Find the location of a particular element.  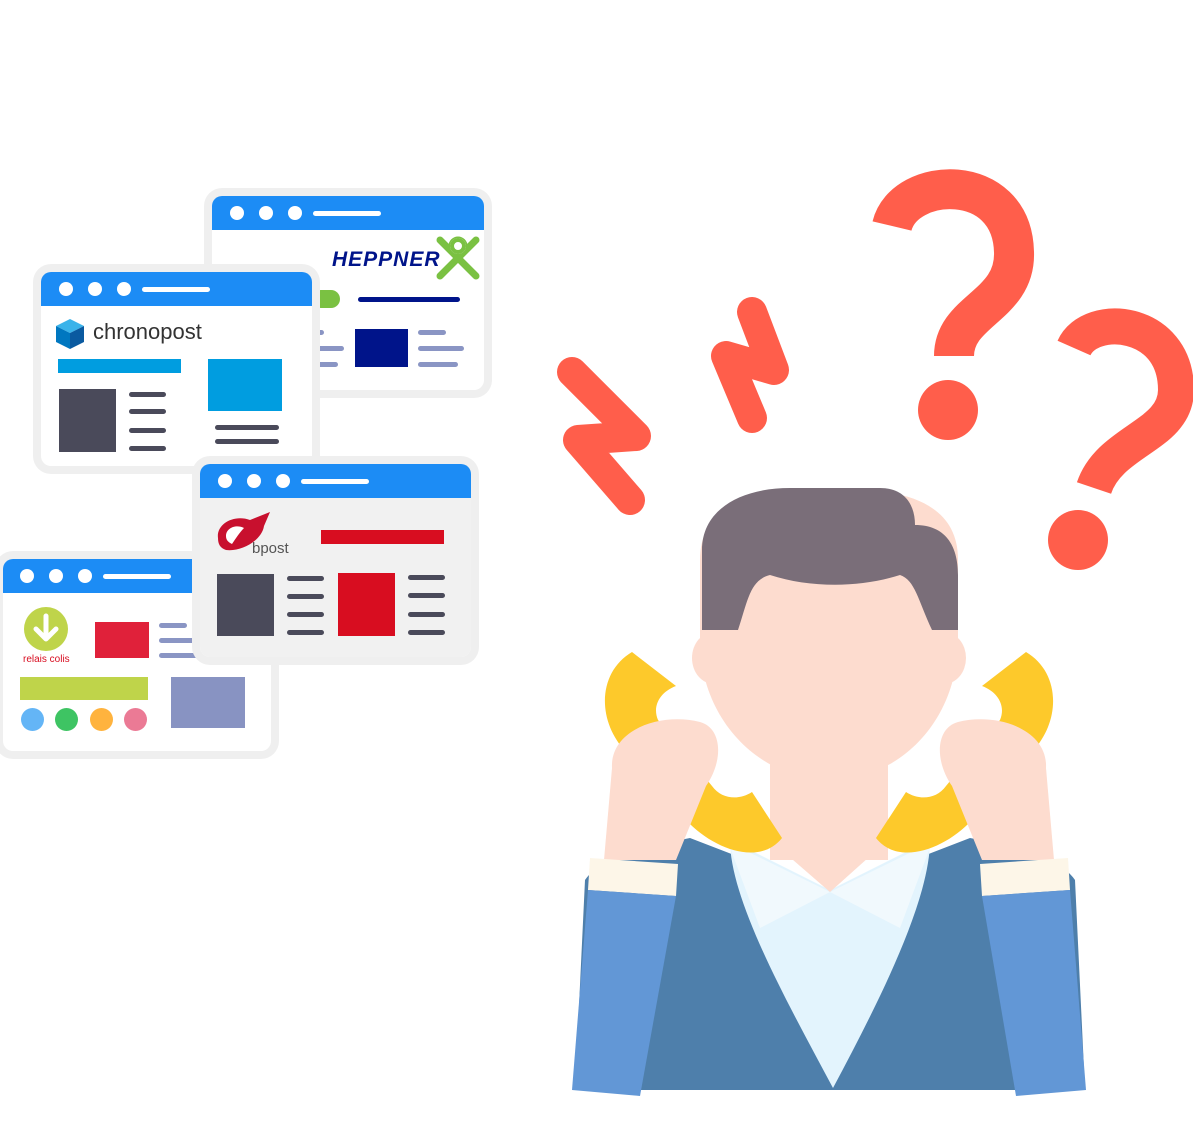

zigzag-icon is located at coordinates (673, 406).